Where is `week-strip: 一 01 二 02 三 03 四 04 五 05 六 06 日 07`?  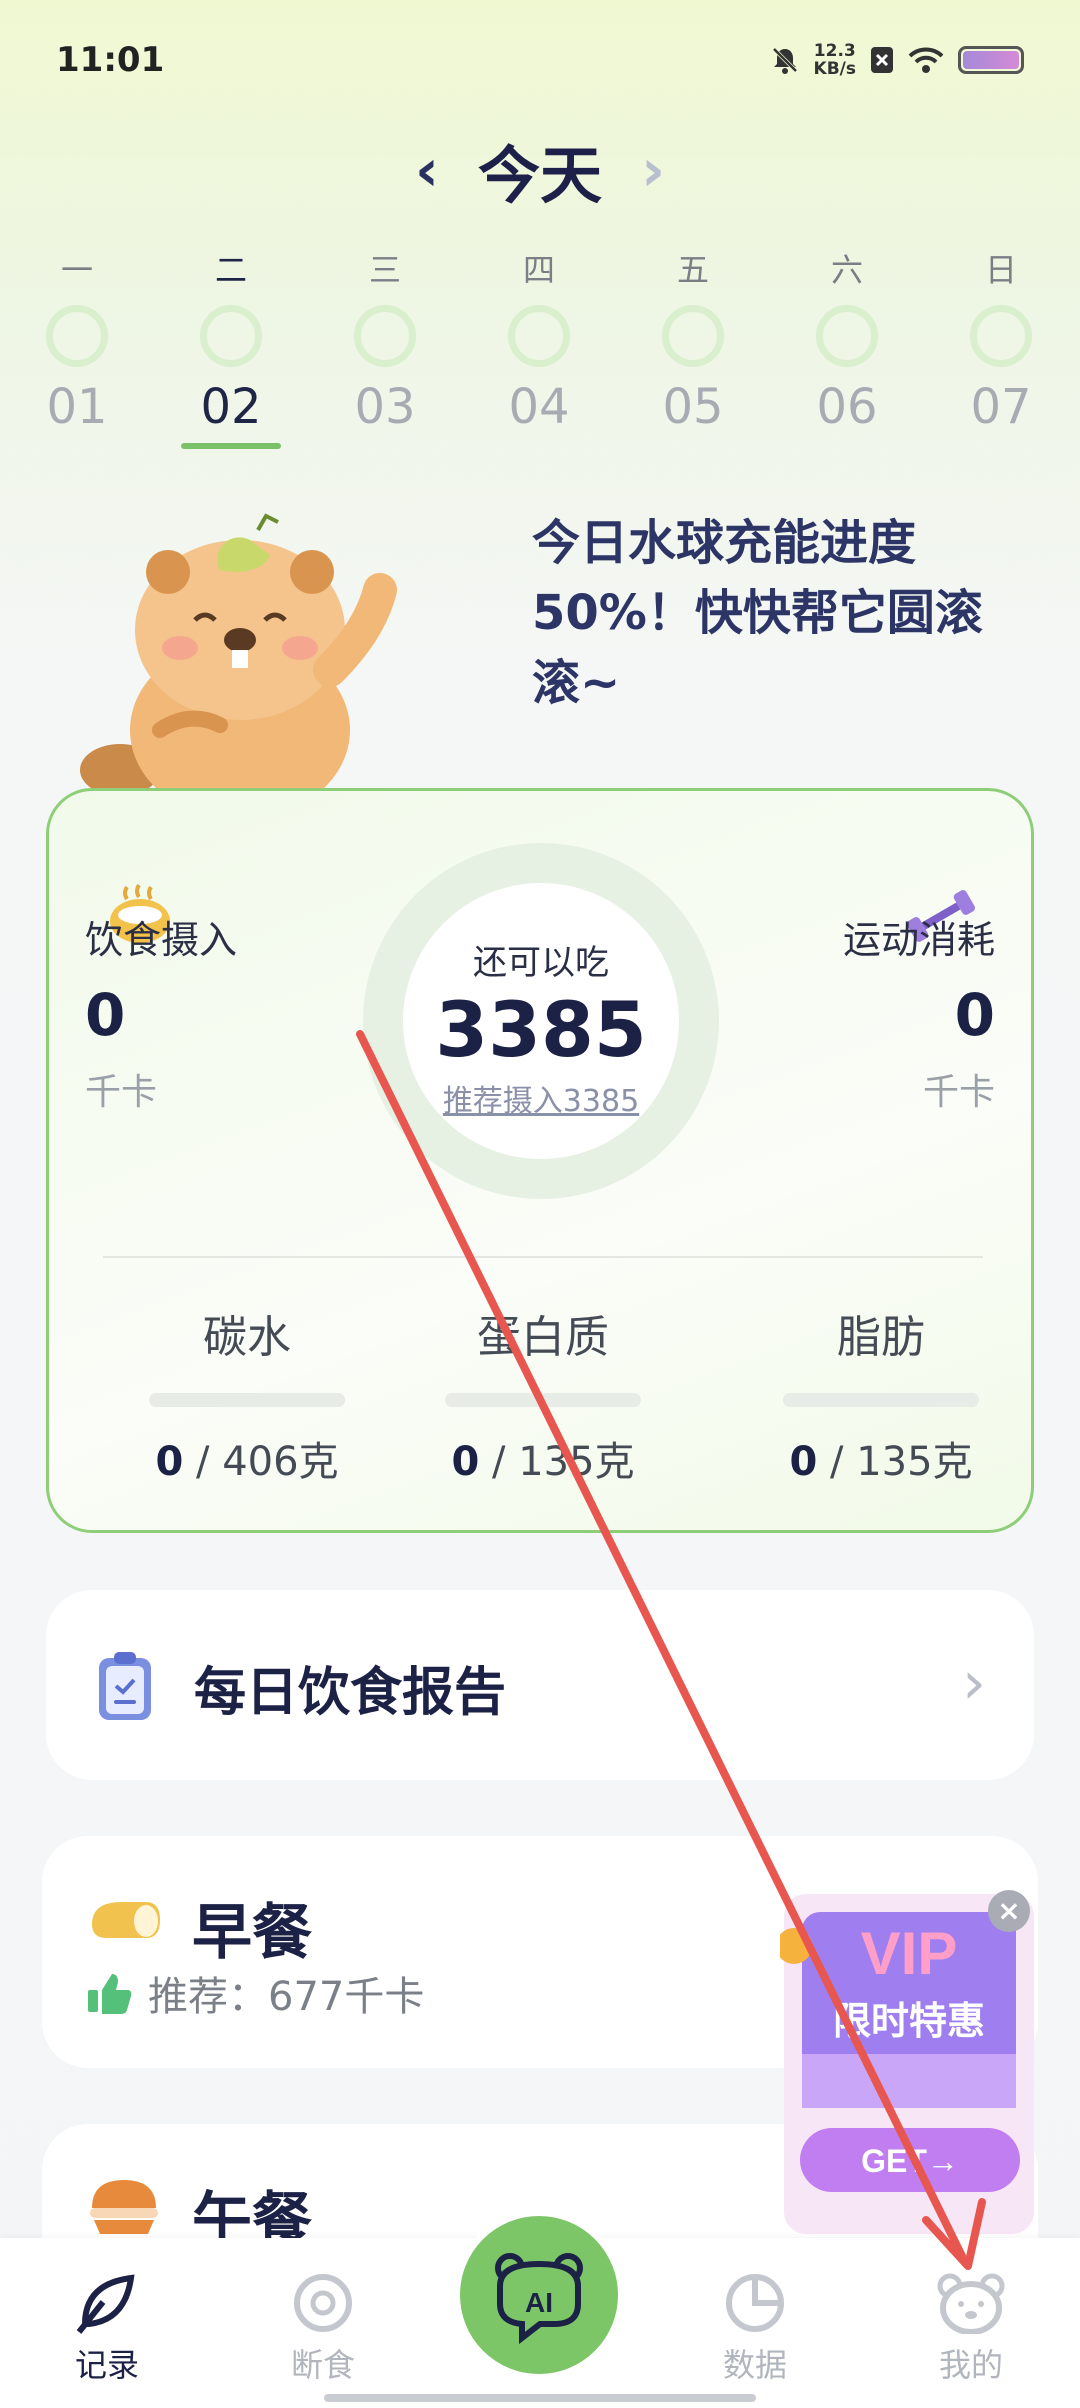 week-strip: 一 01 二 02 三 03 四 04 五 05 六 06 日 07 is located at coordinates (540, 350).